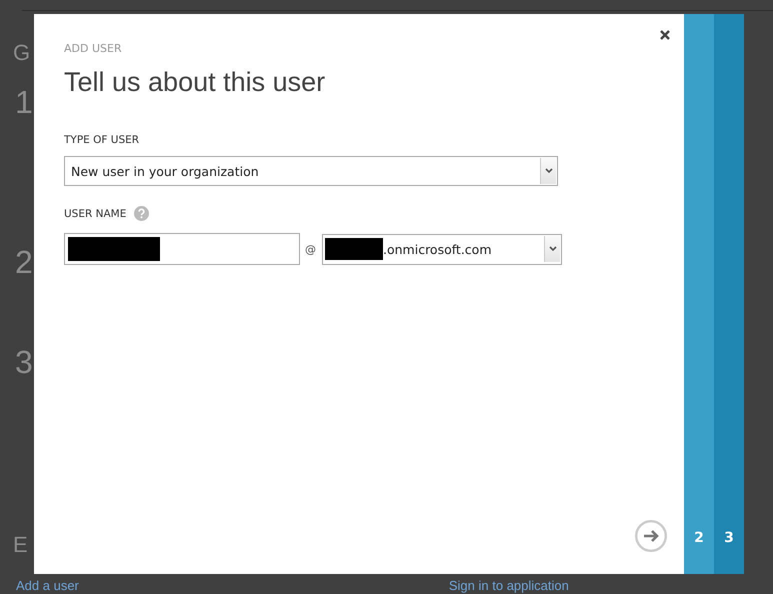 The image size is (773, 594). Describe the element at coordinates (442, 249) in the screenshot. I see `domain-dropdown: .onmicrosoft.com` at that location.